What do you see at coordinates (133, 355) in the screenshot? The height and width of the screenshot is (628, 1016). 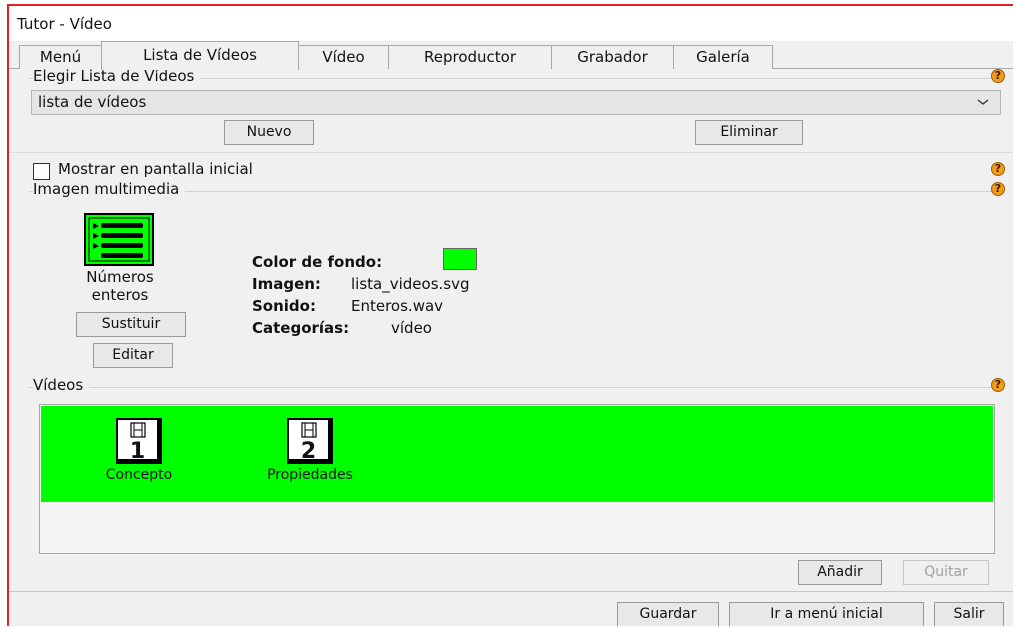 I see `edit-image-button: Editar` at bounding box center [133, 355].